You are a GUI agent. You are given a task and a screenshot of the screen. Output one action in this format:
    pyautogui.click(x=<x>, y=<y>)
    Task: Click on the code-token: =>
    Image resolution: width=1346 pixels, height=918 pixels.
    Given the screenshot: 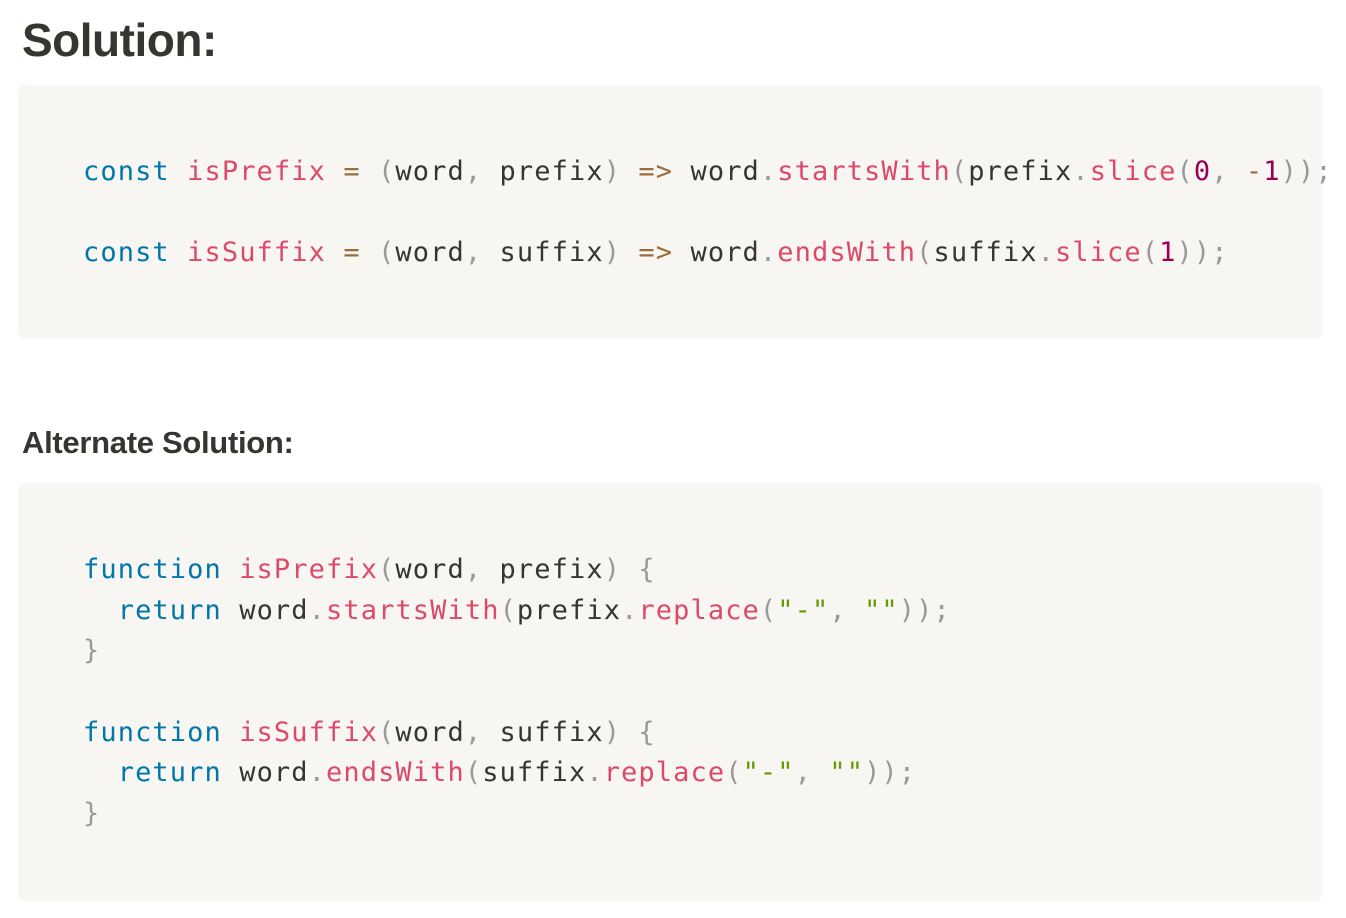 What is the action you would take?
    pyautogui.click(x=656, y=253)
    